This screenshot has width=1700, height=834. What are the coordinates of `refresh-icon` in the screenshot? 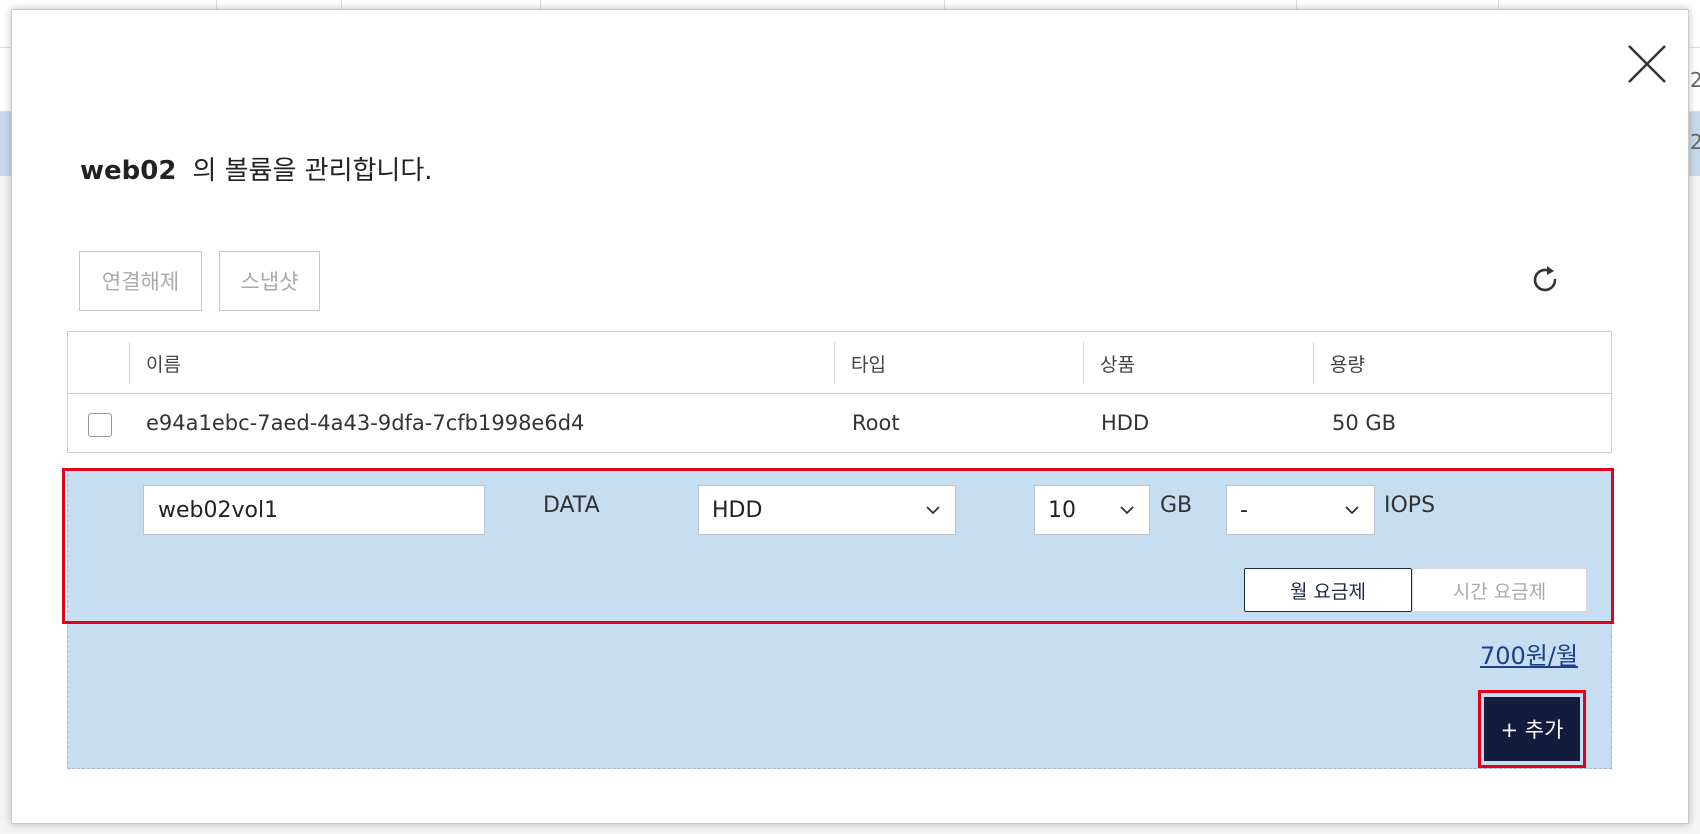 It's located at (1545, 279).